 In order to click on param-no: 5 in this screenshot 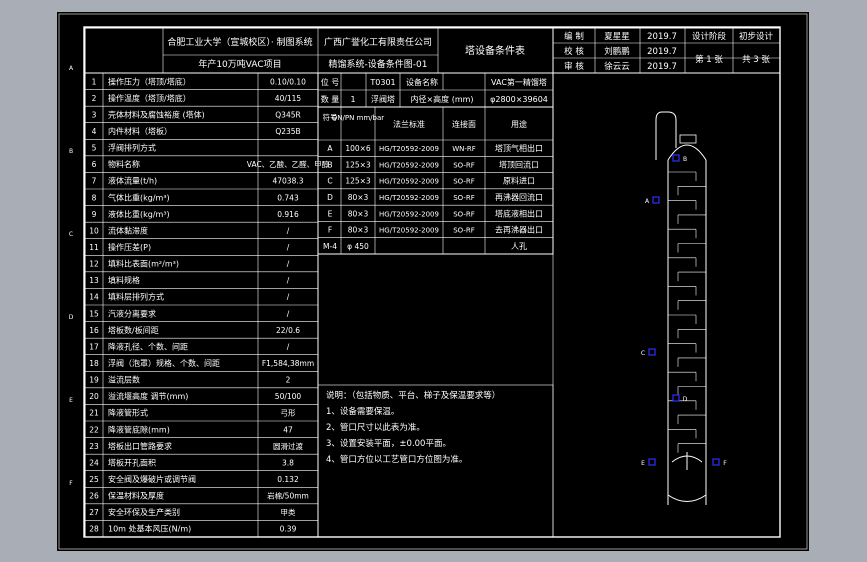, I will do `click(94, 148)`.